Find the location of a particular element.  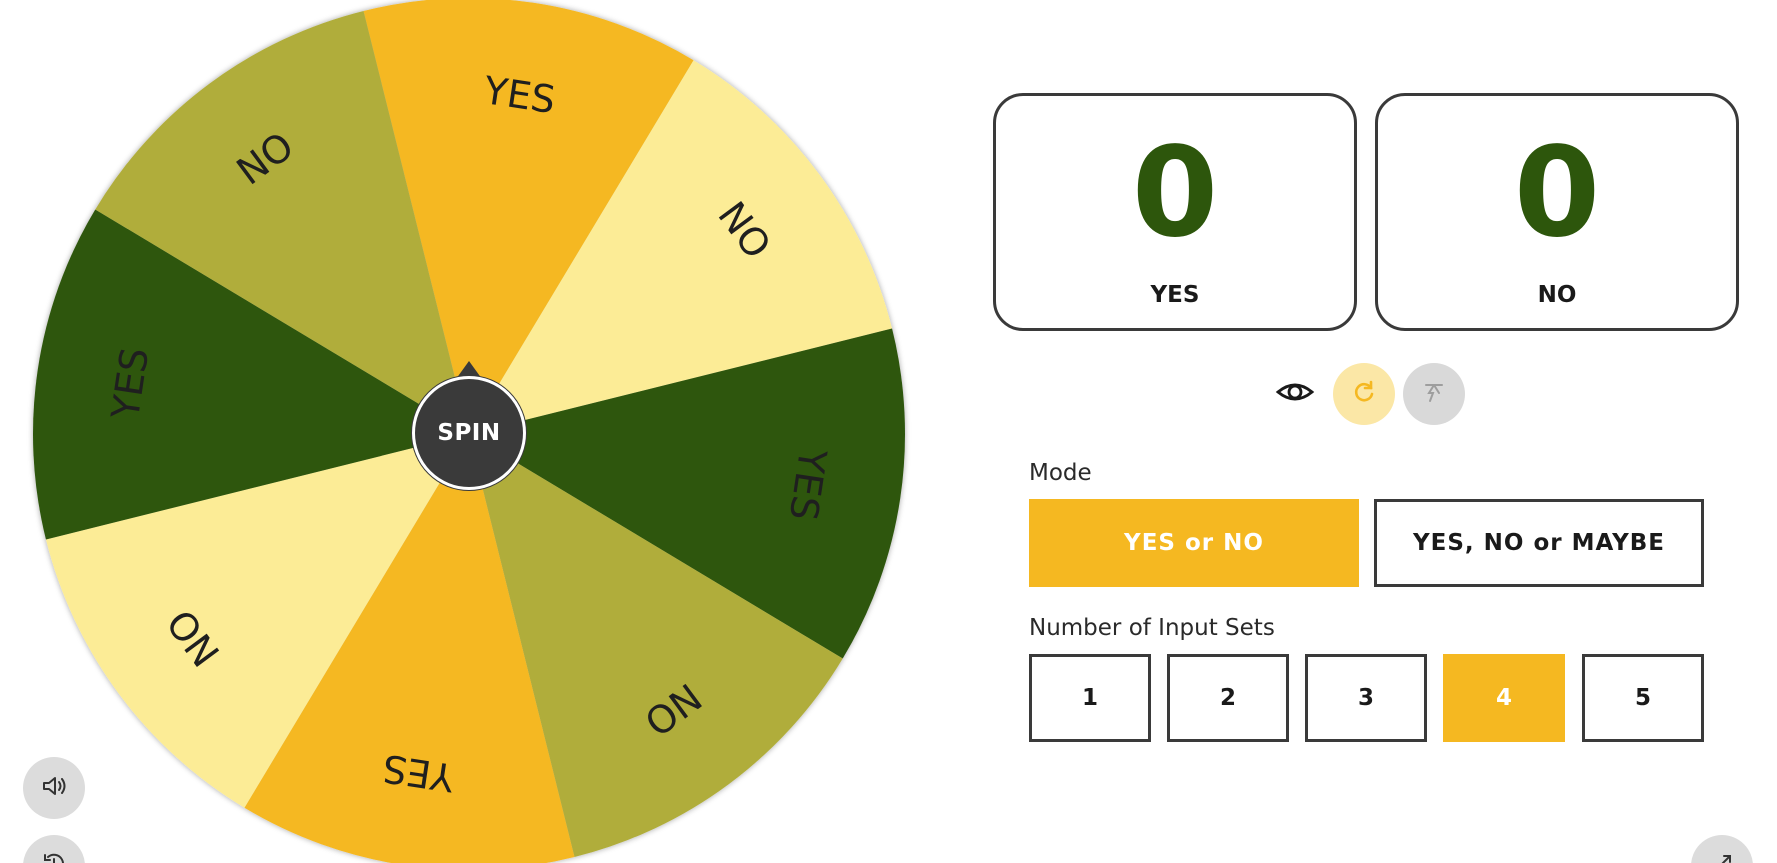

fullscreen-icon is located at coordinates (1722, 856).